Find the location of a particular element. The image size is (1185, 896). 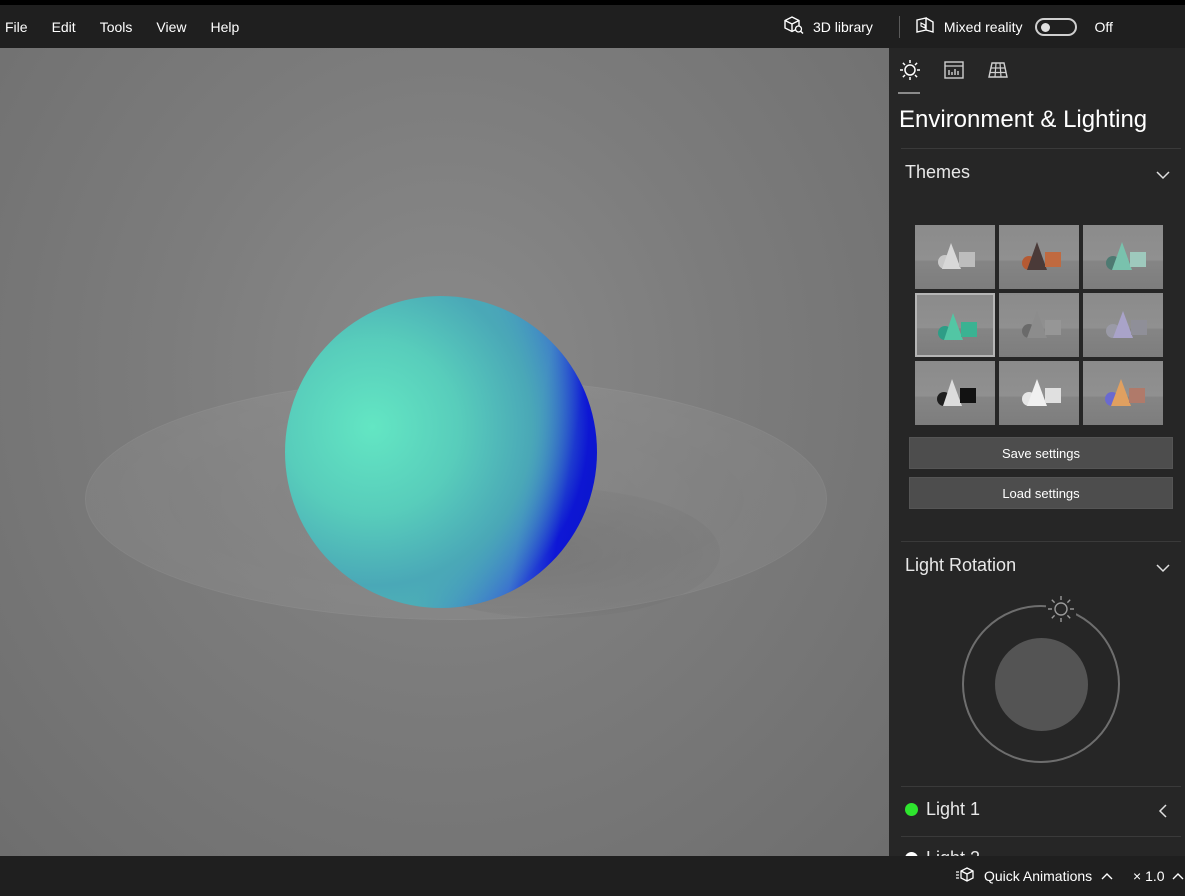

animation-speed-label: × 1.0 is located at coordinates (1149, 876).